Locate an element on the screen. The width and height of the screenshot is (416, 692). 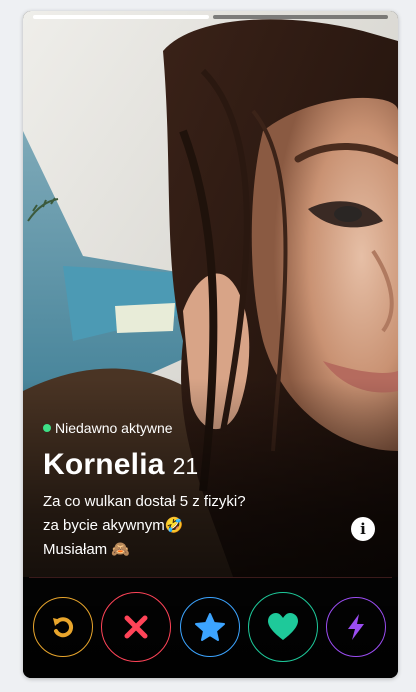
info-icon: i is located at coordinates (363, 529).